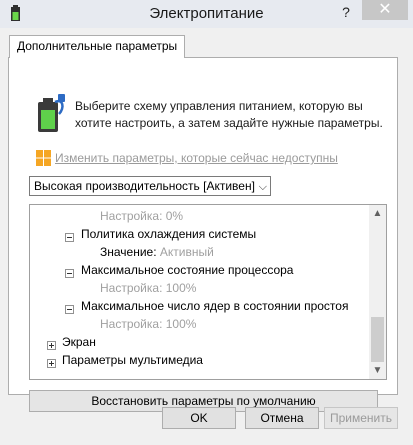 The image size is (413, 445). What do you see at coordinates (186, 252) in the screenshot?
I see `cooling-value: Активный` at bounding box center [186, 252].